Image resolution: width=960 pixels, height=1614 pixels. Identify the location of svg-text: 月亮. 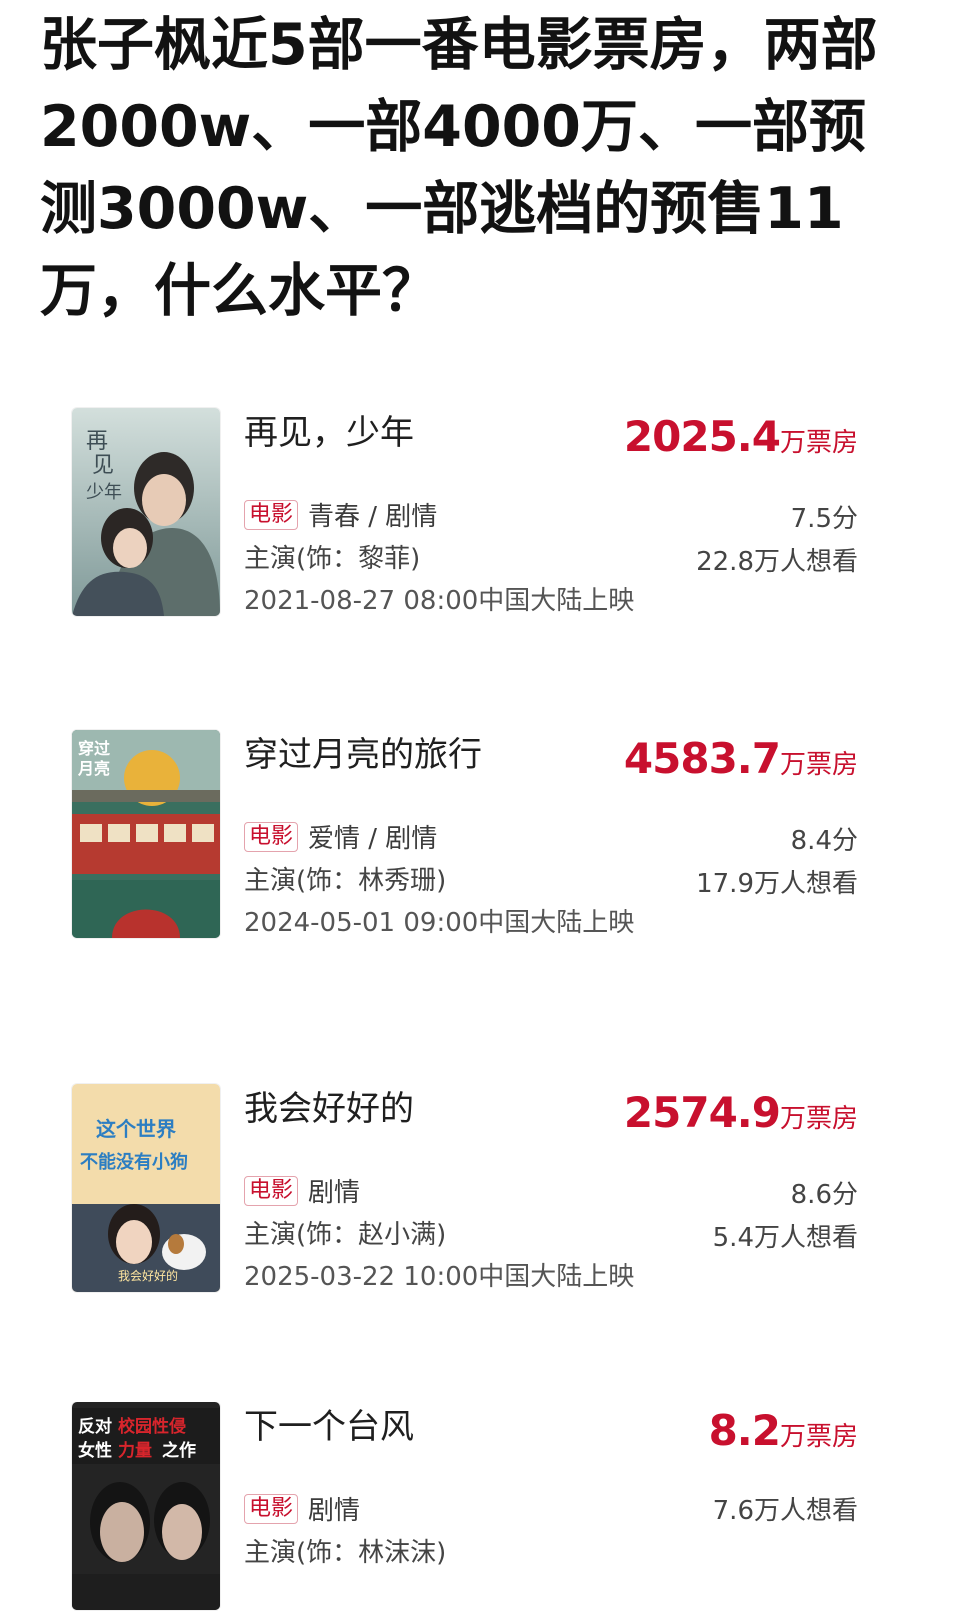
(93, 768).